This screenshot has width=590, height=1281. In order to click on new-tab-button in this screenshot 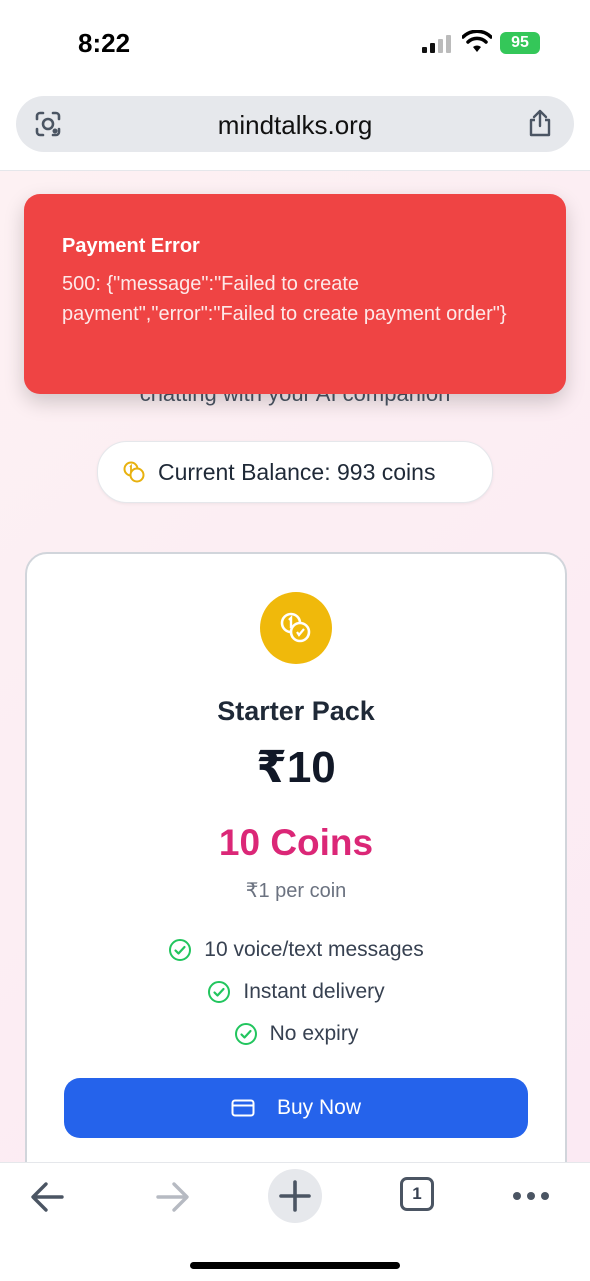, I will do `click(295, 1196)`.